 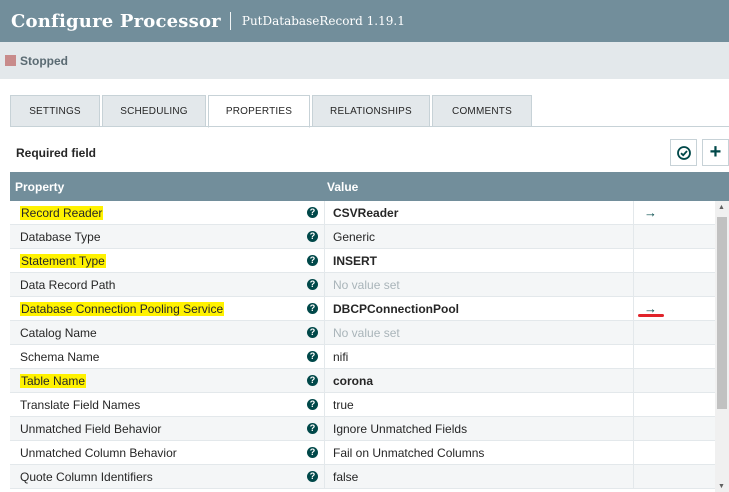 I want to click on property-name-cell: Database Connection Pooling Service?, so click(x=167, y=308).